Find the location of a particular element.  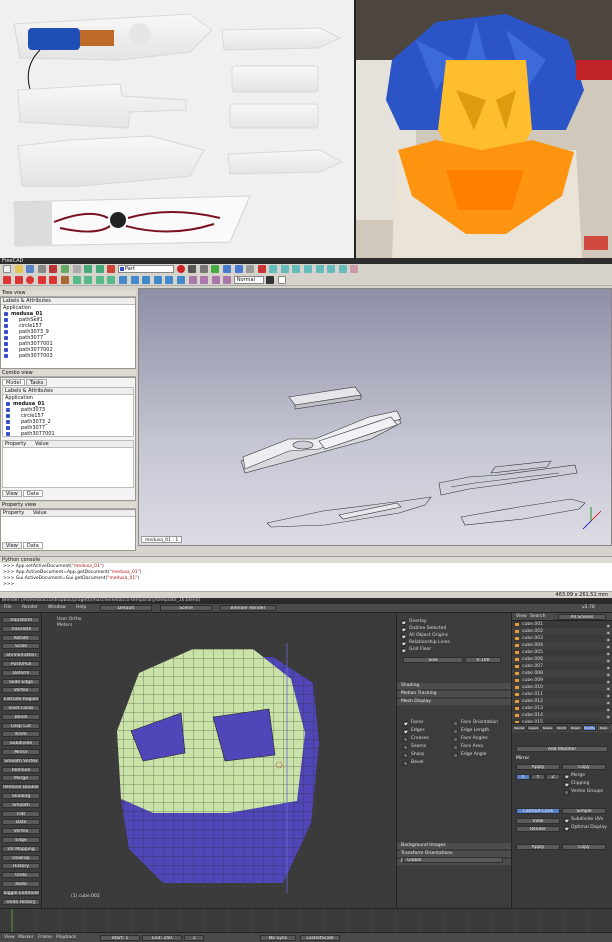

panel-section-header: Background Images is located at coordinates (454, 846).